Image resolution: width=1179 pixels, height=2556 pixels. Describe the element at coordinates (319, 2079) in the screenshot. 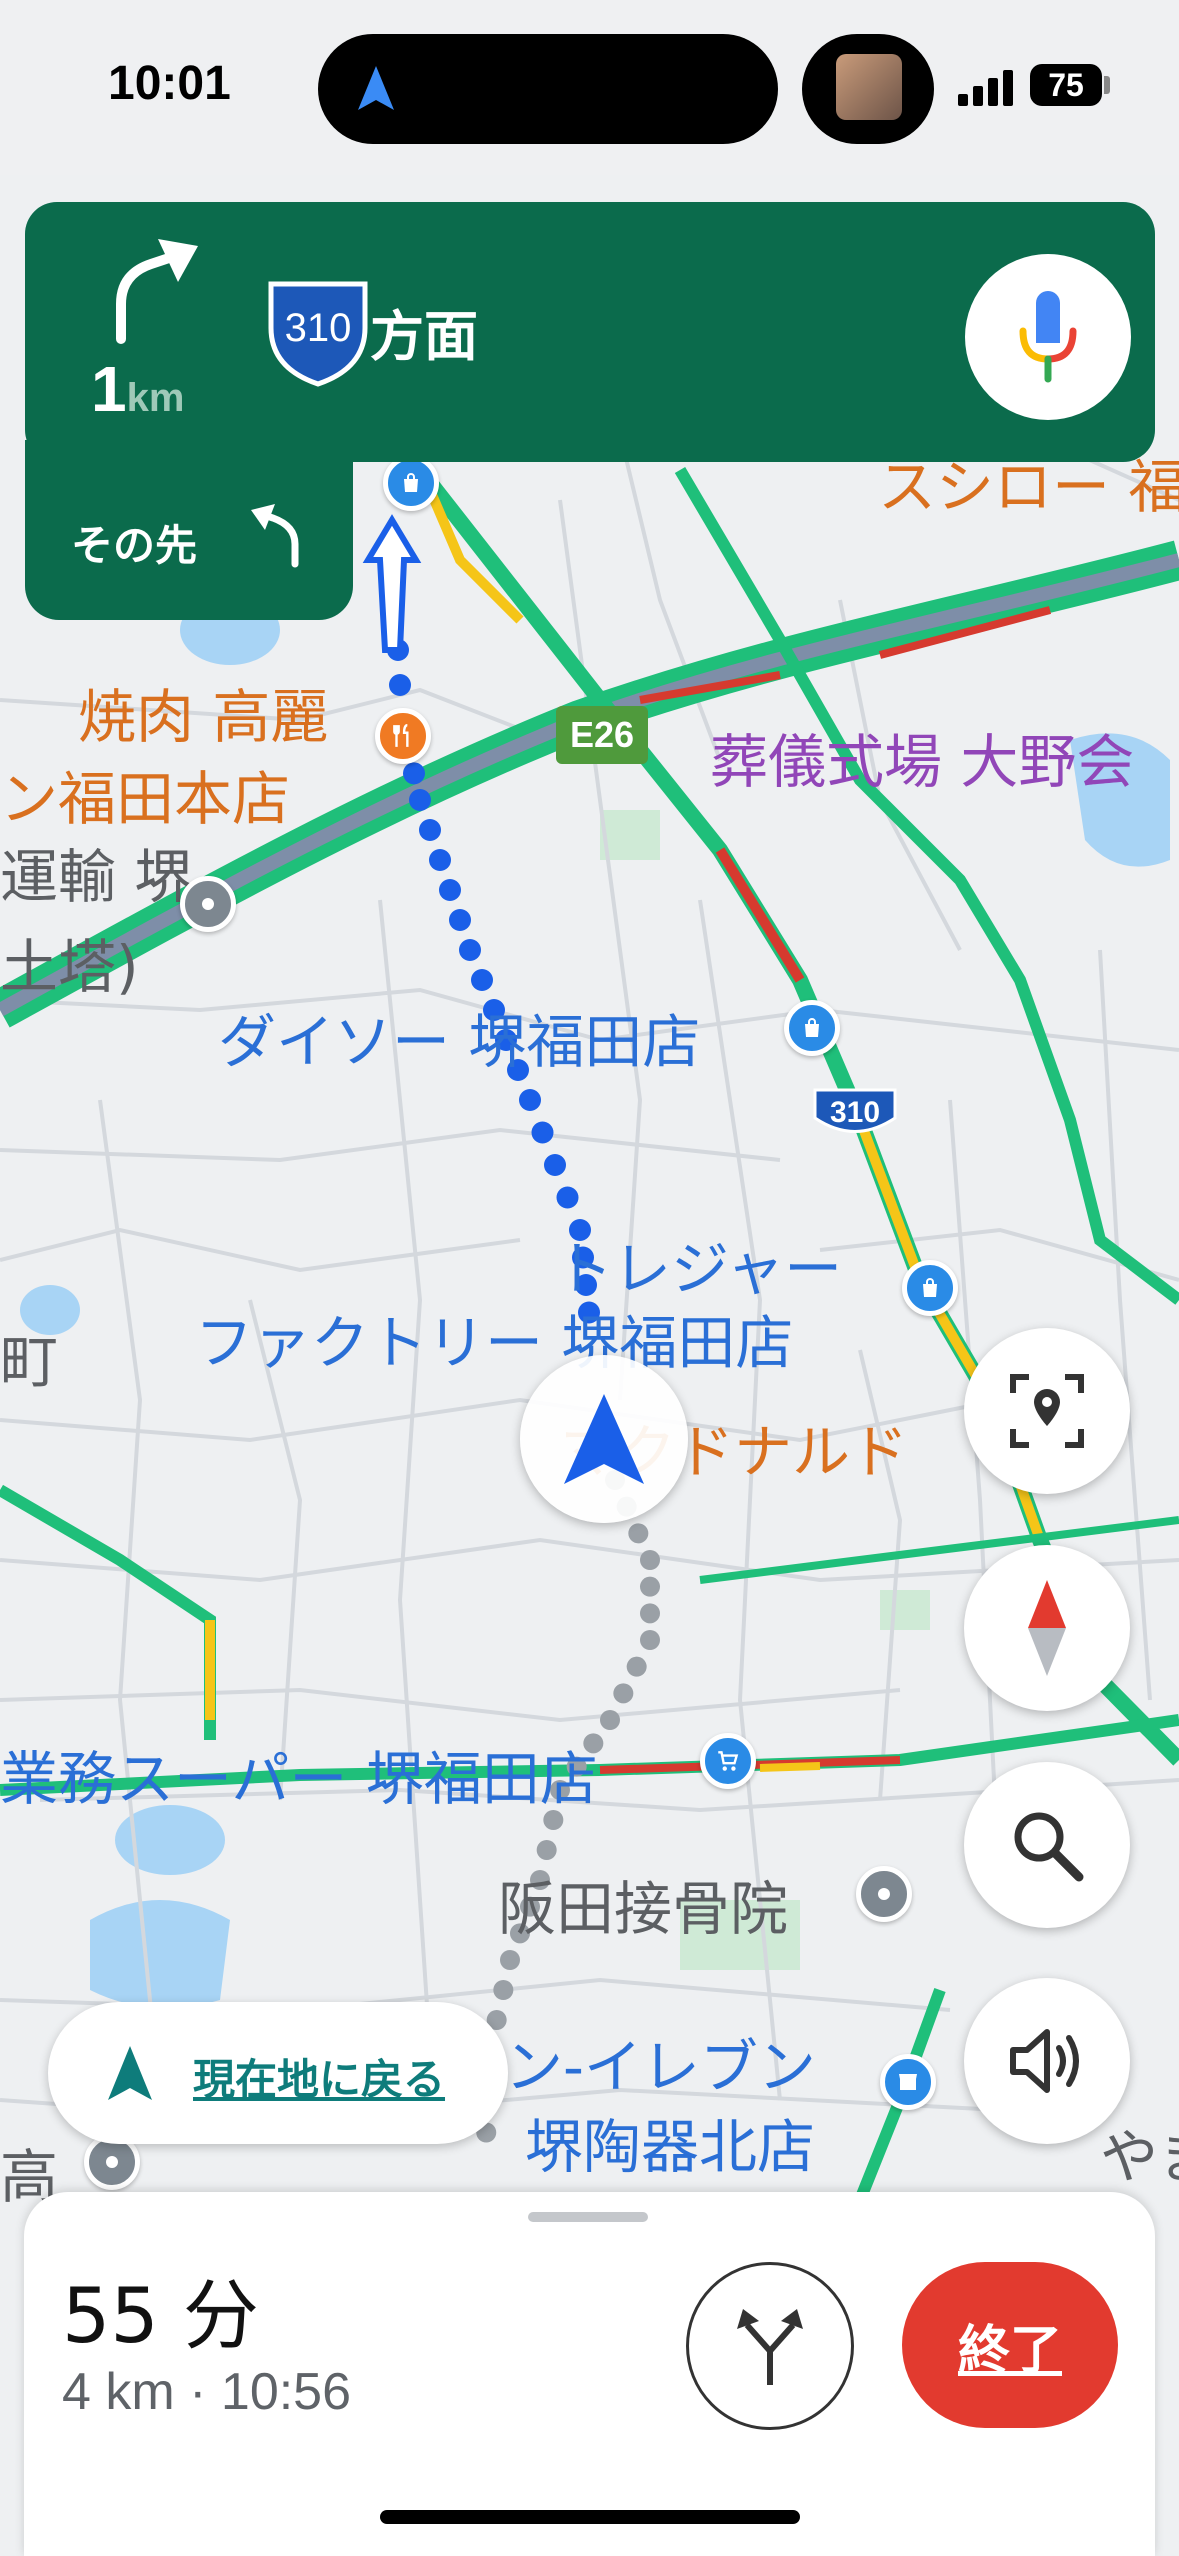

I see `recenter-label: 現在地に戻る` at that location.